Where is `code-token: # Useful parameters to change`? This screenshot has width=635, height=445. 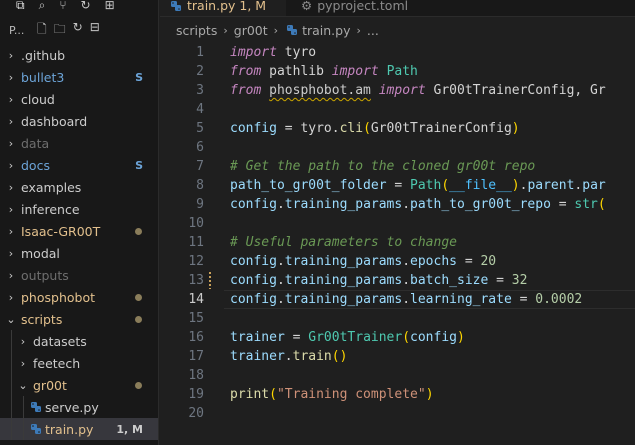
code-token: # Useful parameters to change is located at coordinates (343, 242).